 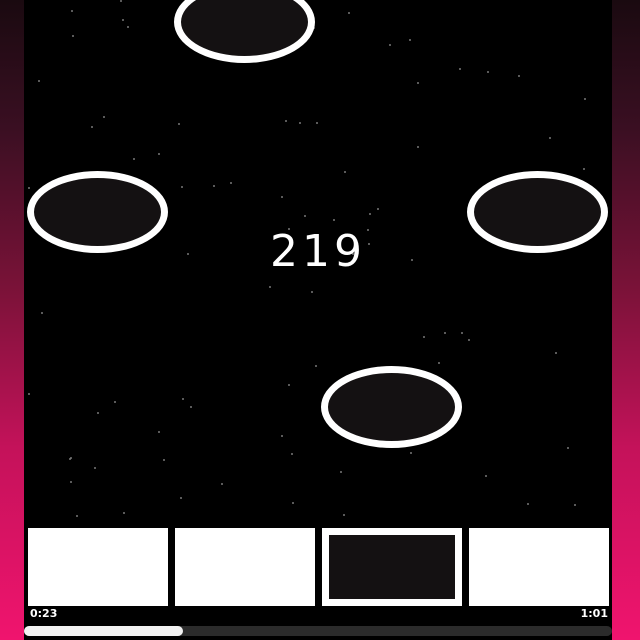 I want to click on lane-3-button, so click(x=392, y=567).